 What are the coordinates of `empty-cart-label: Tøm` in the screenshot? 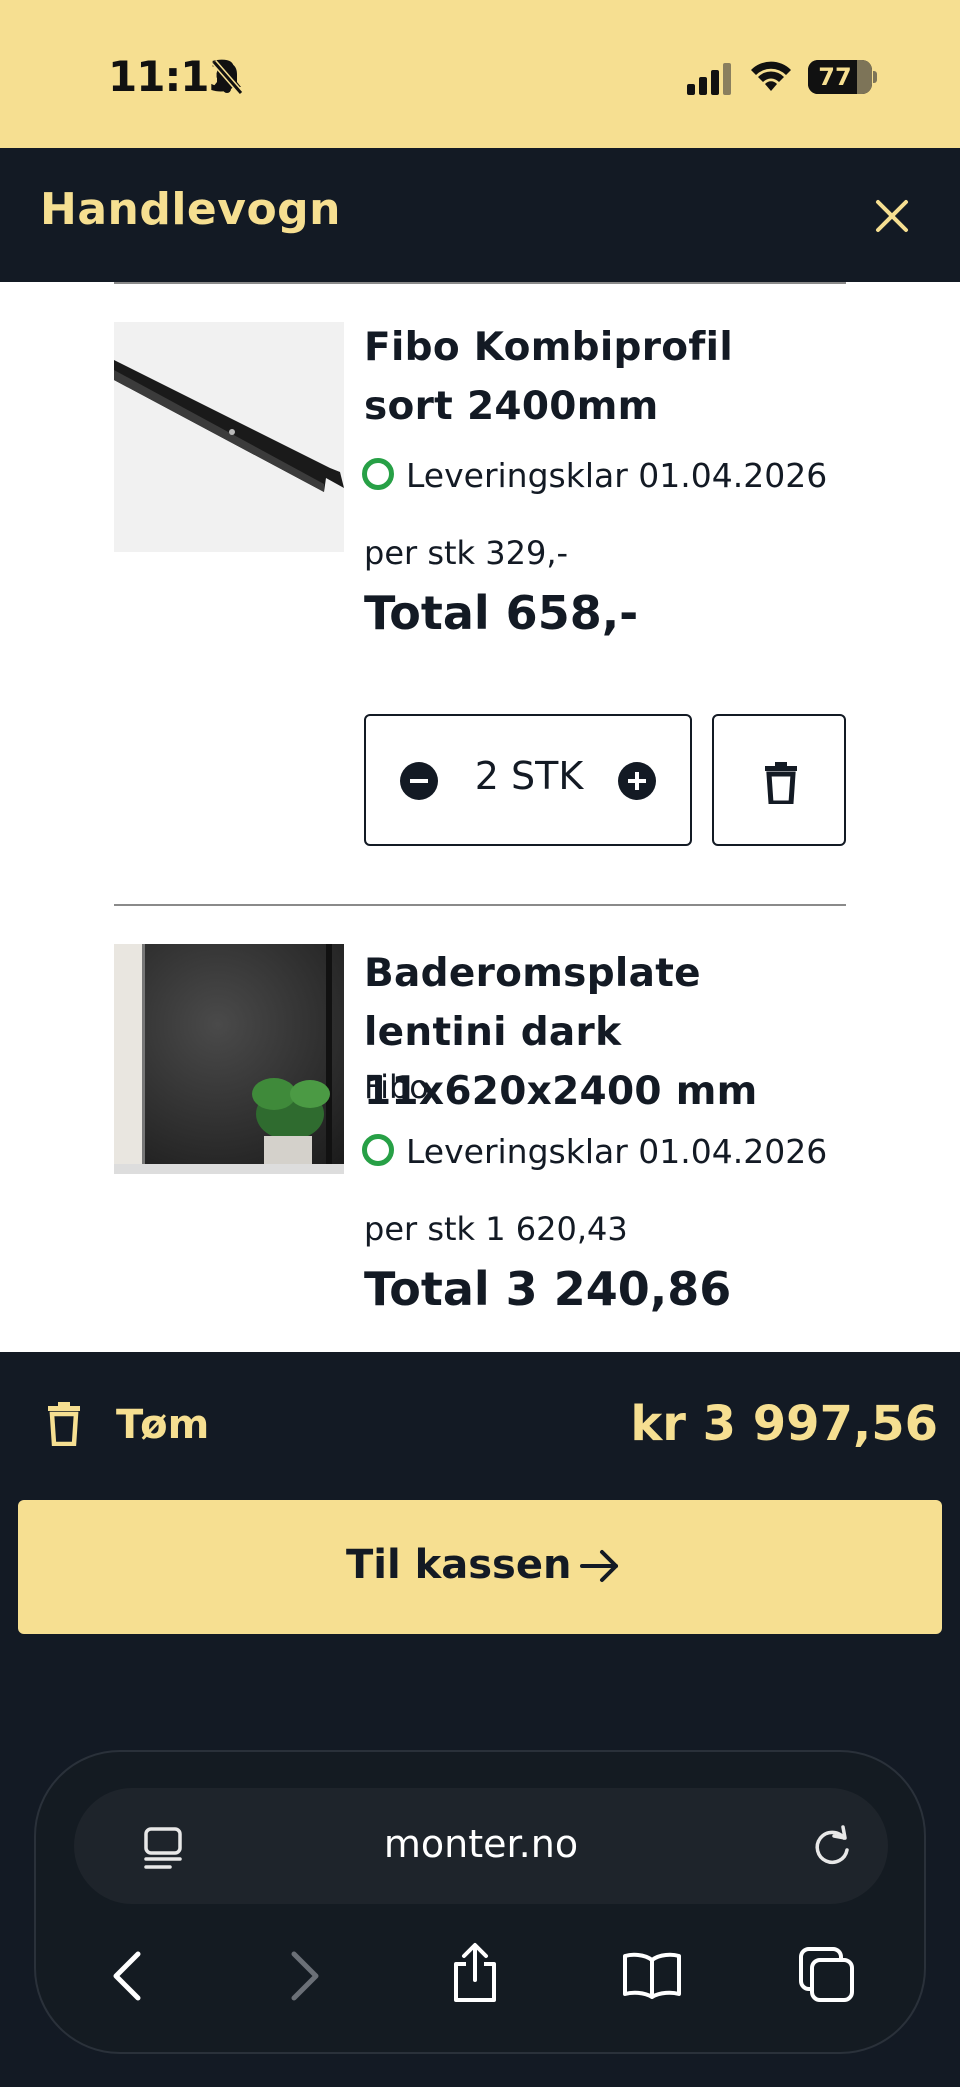 It's located at (163, 1425).